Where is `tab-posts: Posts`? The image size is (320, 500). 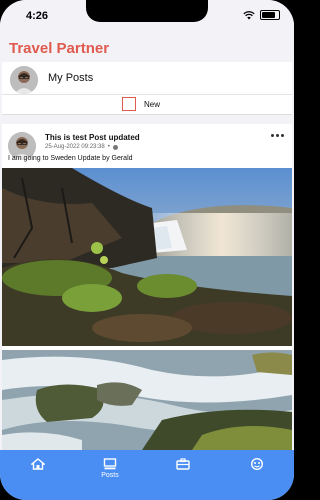 tab-posts: Posts is located at coordinates (110, 468).